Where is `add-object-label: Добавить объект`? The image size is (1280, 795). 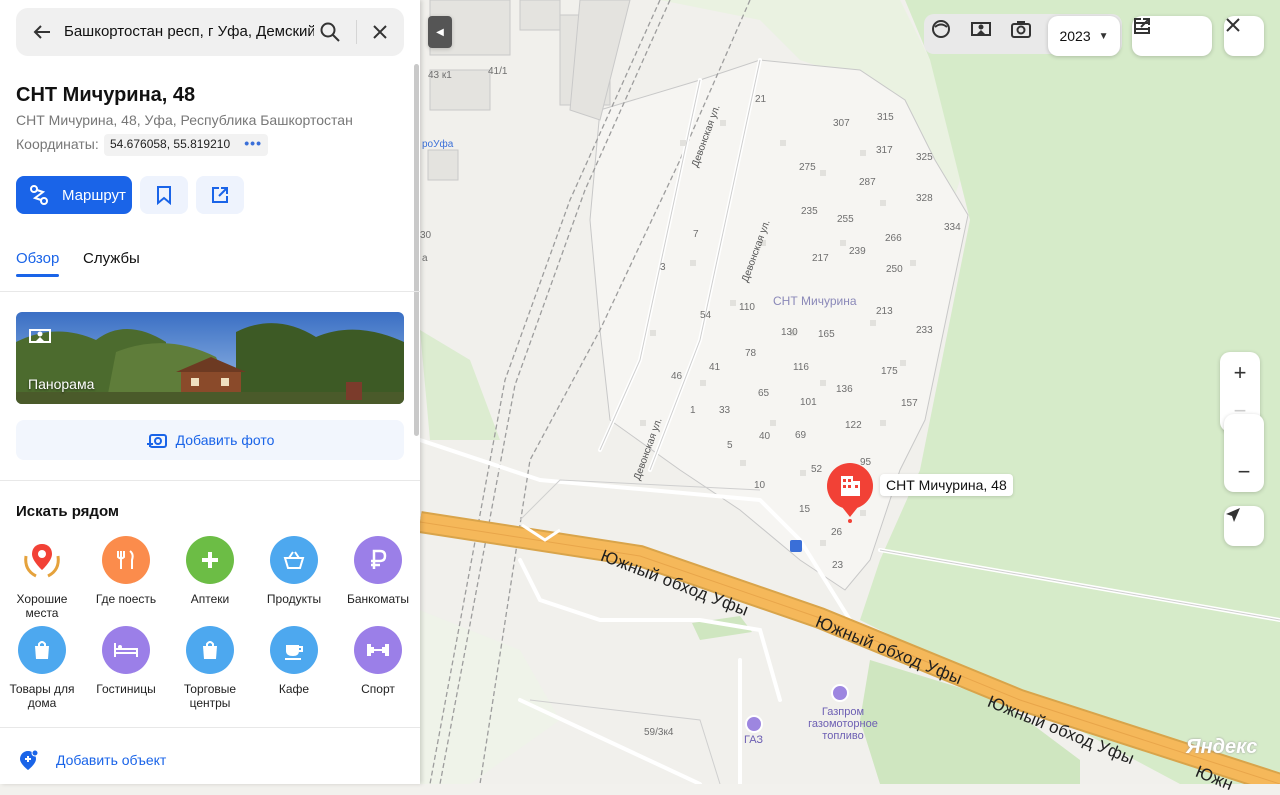 add-object-label: Добавить объект is located at coordinates (111, 760).